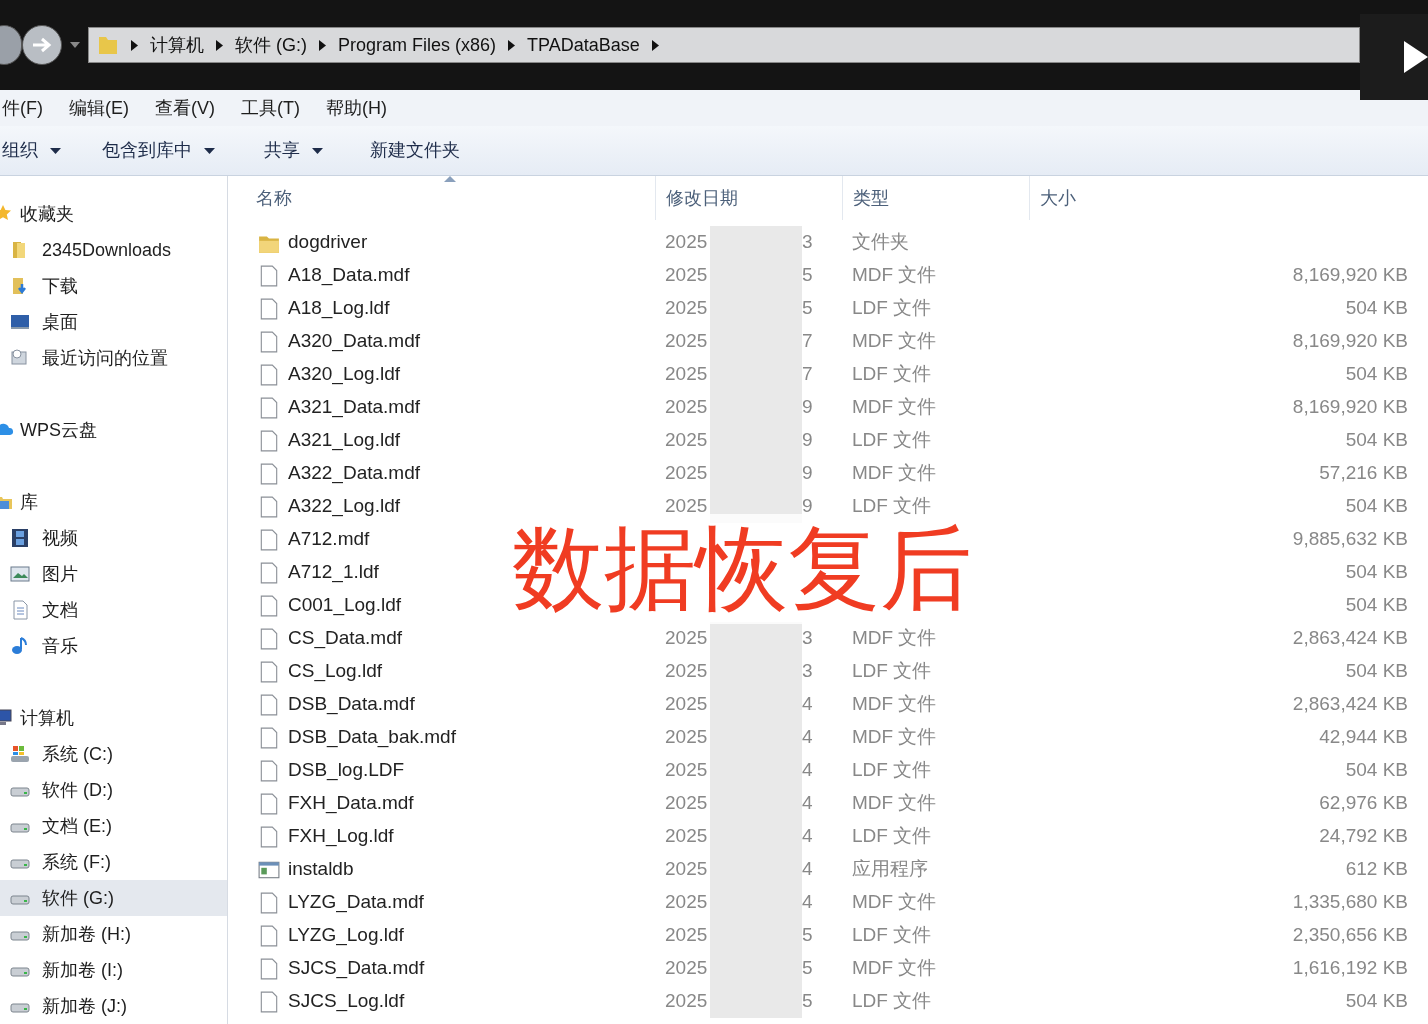 The image size is (1428, 1024). Describe the element at coordinates (345, 605) in the screenshot. I see `file-name: C001_Log.ldf` at that location.